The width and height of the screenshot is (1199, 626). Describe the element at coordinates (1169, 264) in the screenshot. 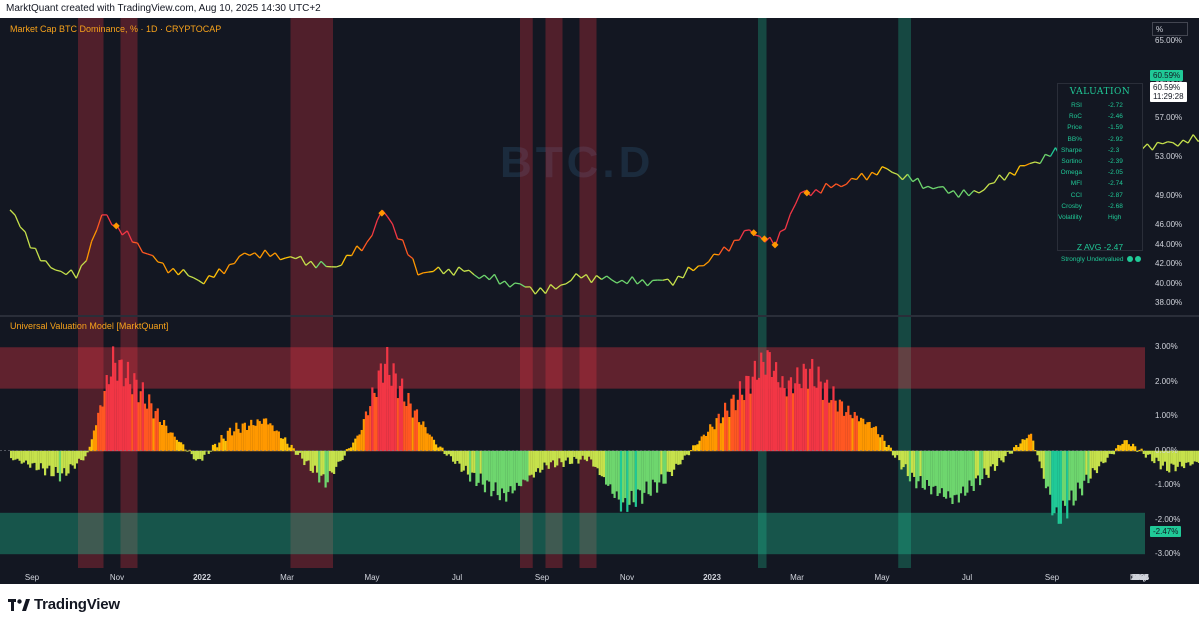

I see `y-tick-label: 42.00%` at that location.